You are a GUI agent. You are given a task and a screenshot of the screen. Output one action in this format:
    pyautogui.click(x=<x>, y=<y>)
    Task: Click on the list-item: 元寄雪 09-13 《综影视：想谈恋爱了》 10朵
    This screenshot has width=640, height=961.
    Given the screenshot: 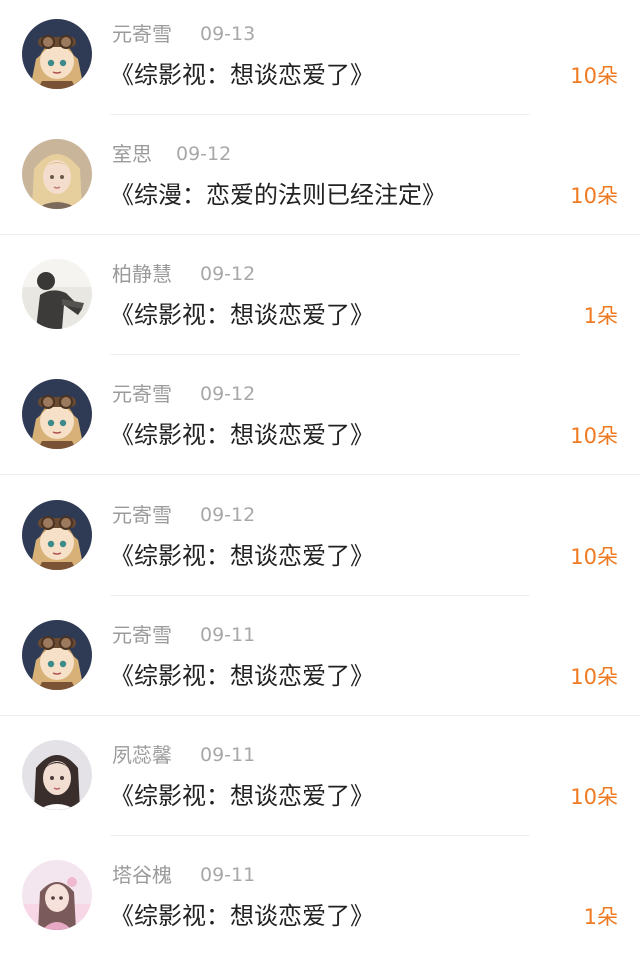 What is the action you would take?
    pyautogui.click(x=320, y=60)
    